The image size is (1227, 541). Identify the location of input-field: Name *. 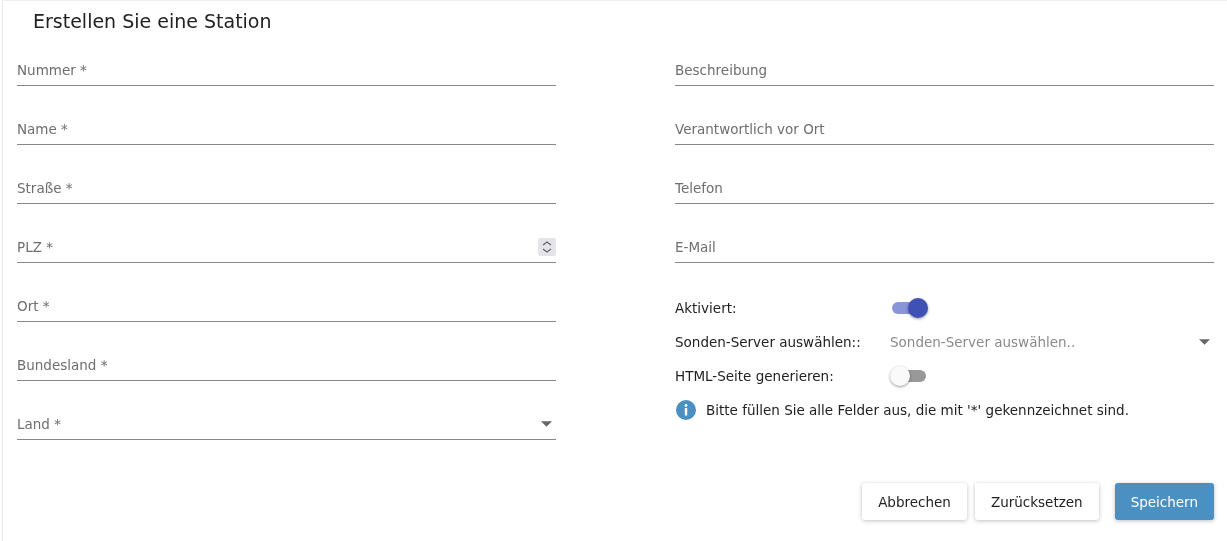
(286, 128).